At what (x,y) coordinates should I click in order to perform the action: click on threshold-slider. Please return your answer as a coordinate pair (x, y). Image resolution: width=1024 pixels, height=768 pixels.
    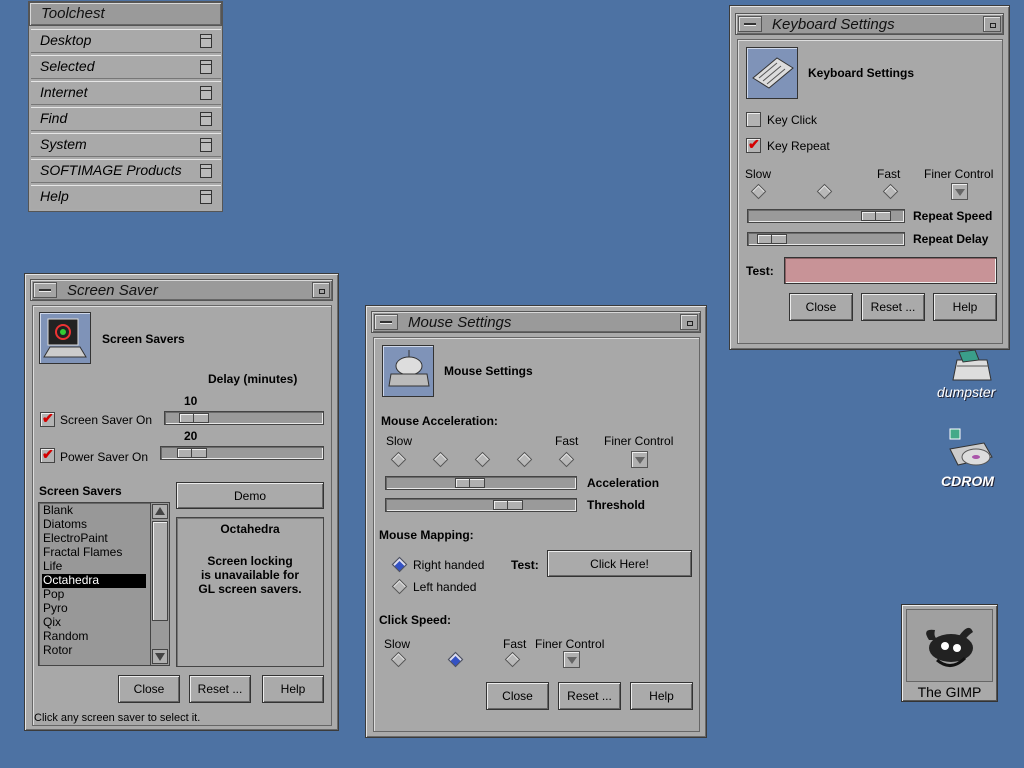
    Looking at the image, I should click on (481, 505).